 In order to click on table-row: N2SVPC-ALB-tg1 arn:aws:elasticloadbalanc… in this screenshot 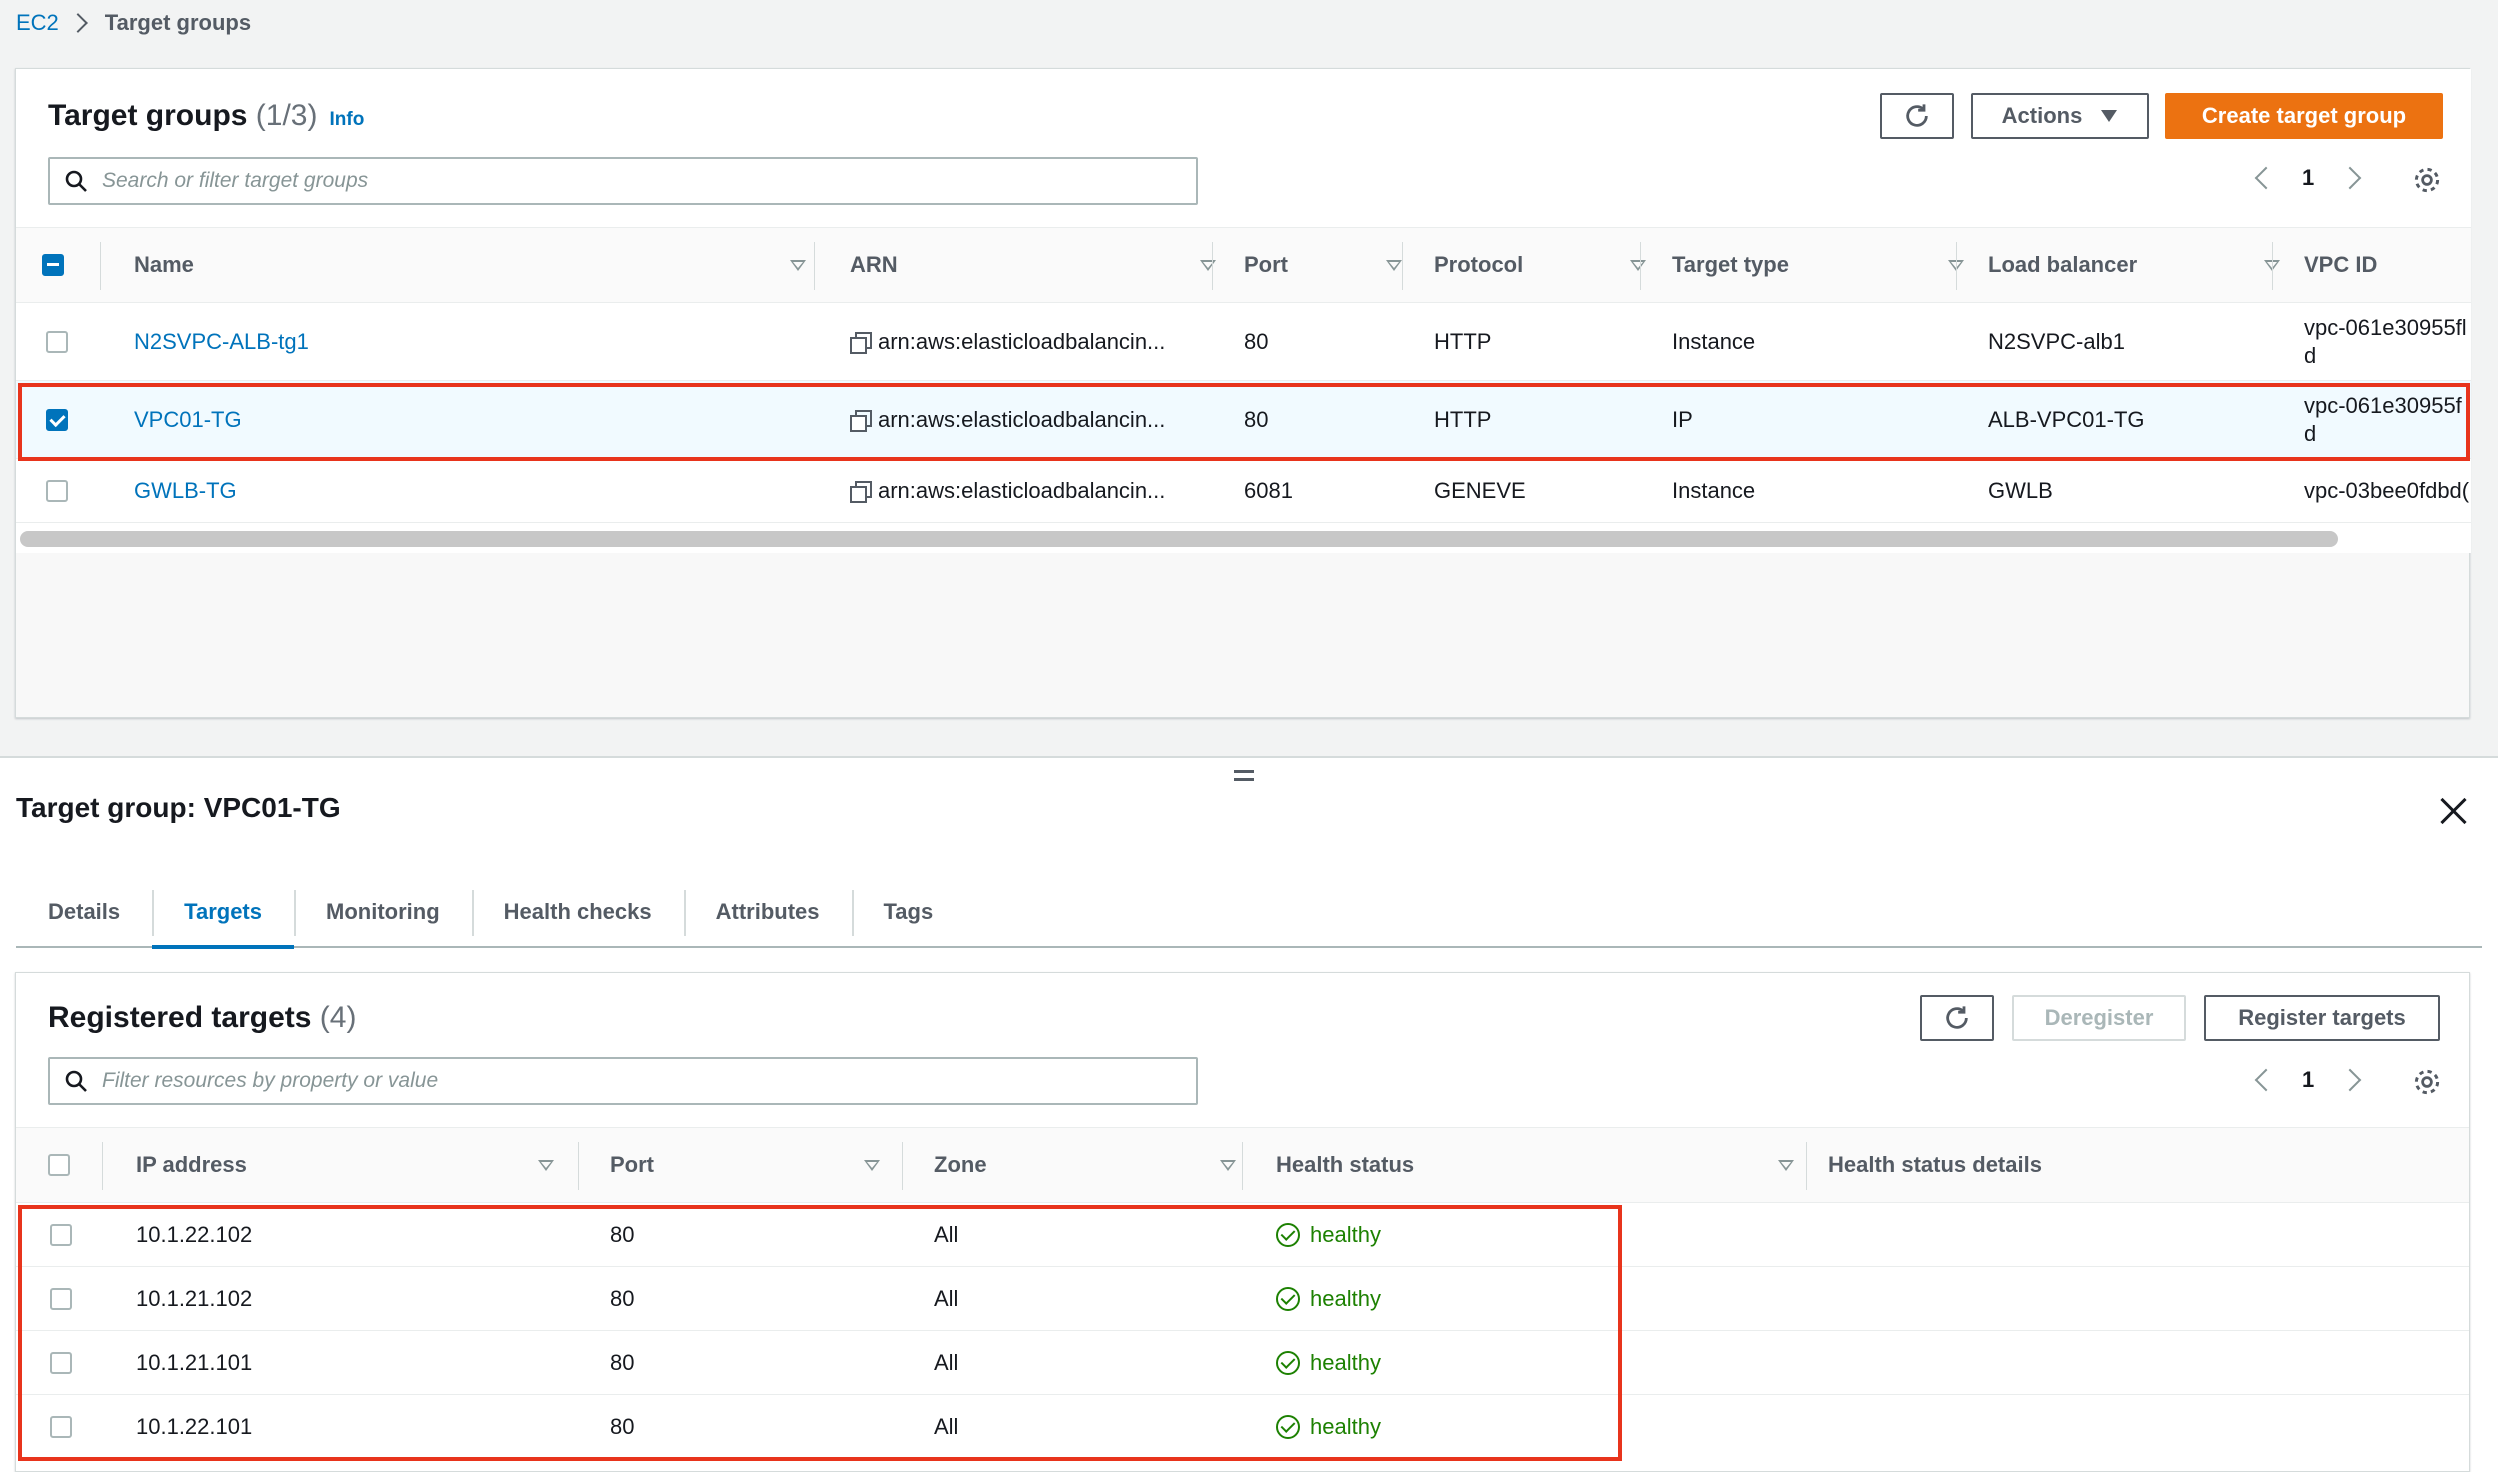, I will do `click(1243, 342)`.